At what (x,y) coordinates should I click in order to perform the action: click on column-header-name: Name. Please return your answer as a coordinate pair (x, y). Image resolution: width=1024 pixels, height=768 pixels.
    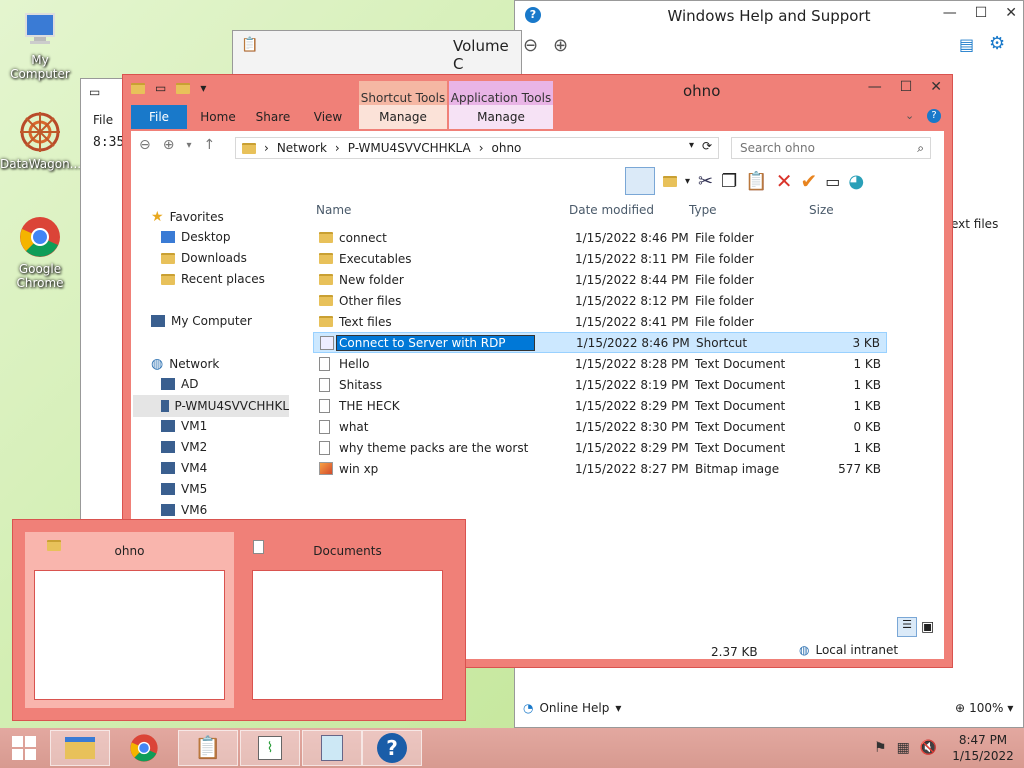
    Looking at the image, I should click on (333, 210).